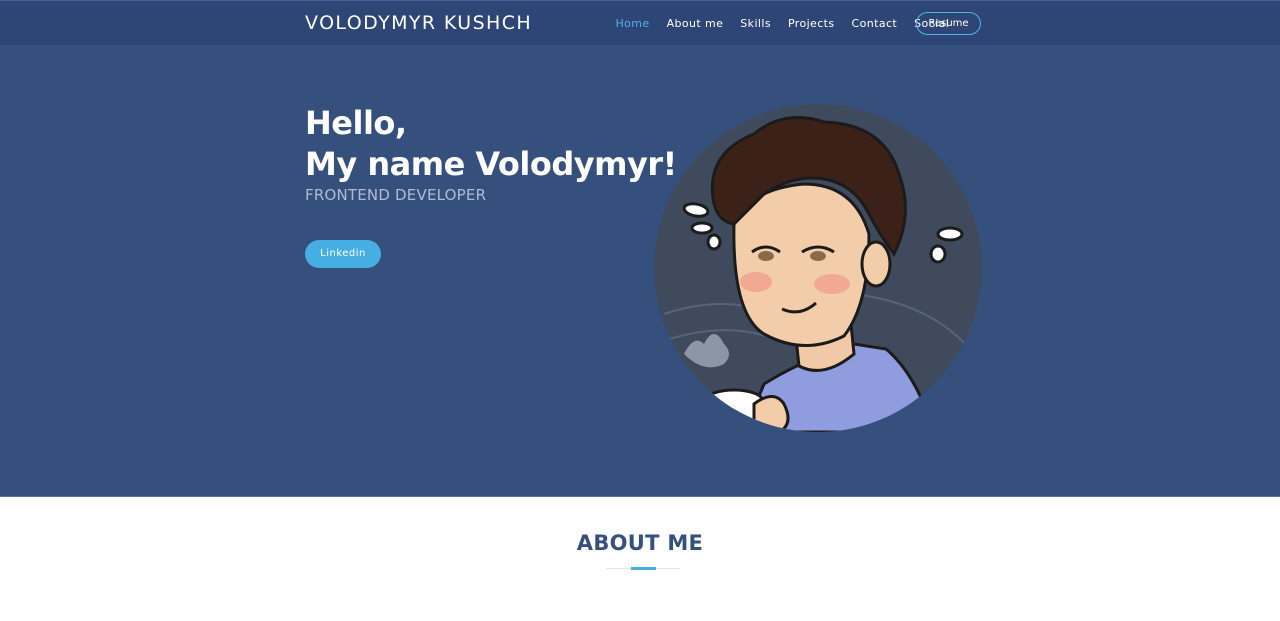 The image size is (1280, 621). Describe the element at coordinates (818, 268) in the screenshot. I see `avatar-portrait-icon` at that location.